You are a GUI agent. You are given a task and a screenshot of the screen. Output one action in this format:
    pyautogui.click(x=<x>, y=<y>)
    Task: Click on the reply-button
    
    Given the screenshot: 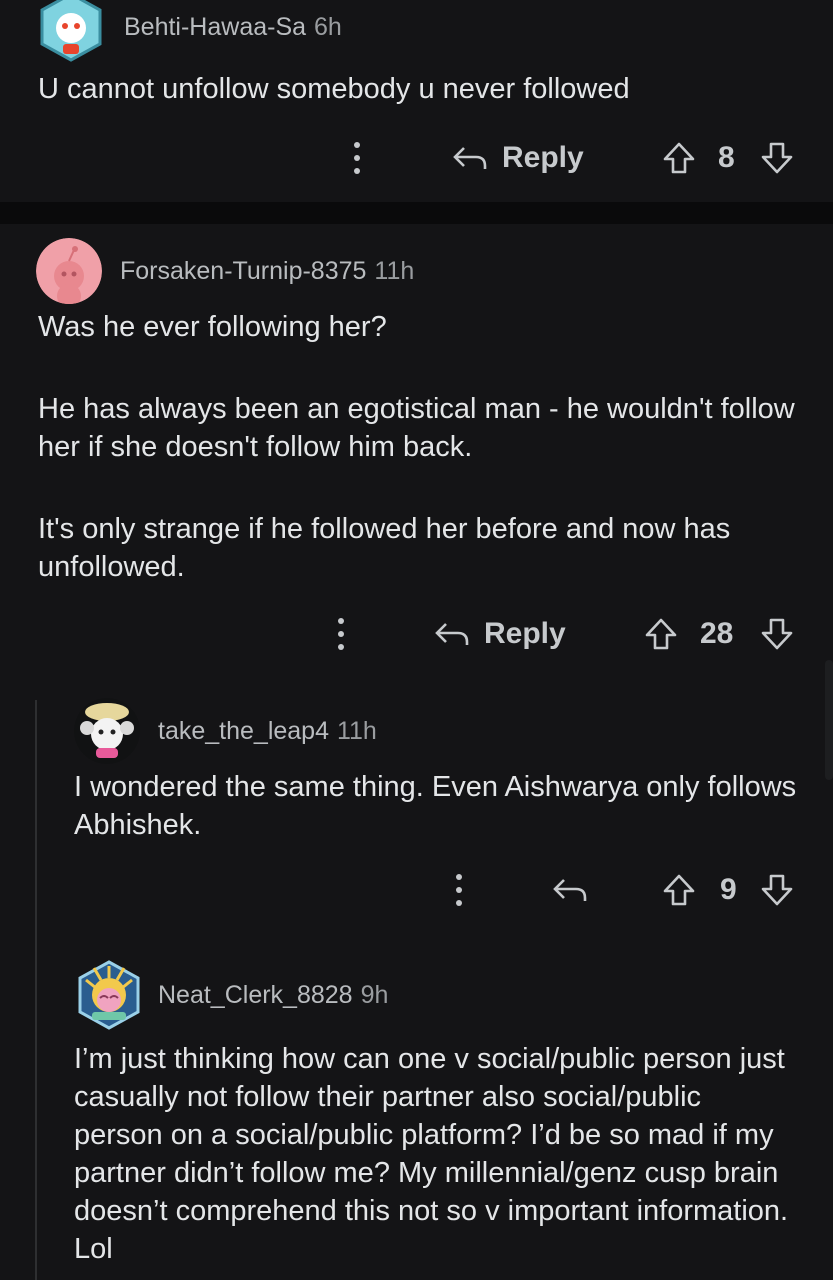 What is the action you would take?
    pyautogui.click(x=570, y=890)
    